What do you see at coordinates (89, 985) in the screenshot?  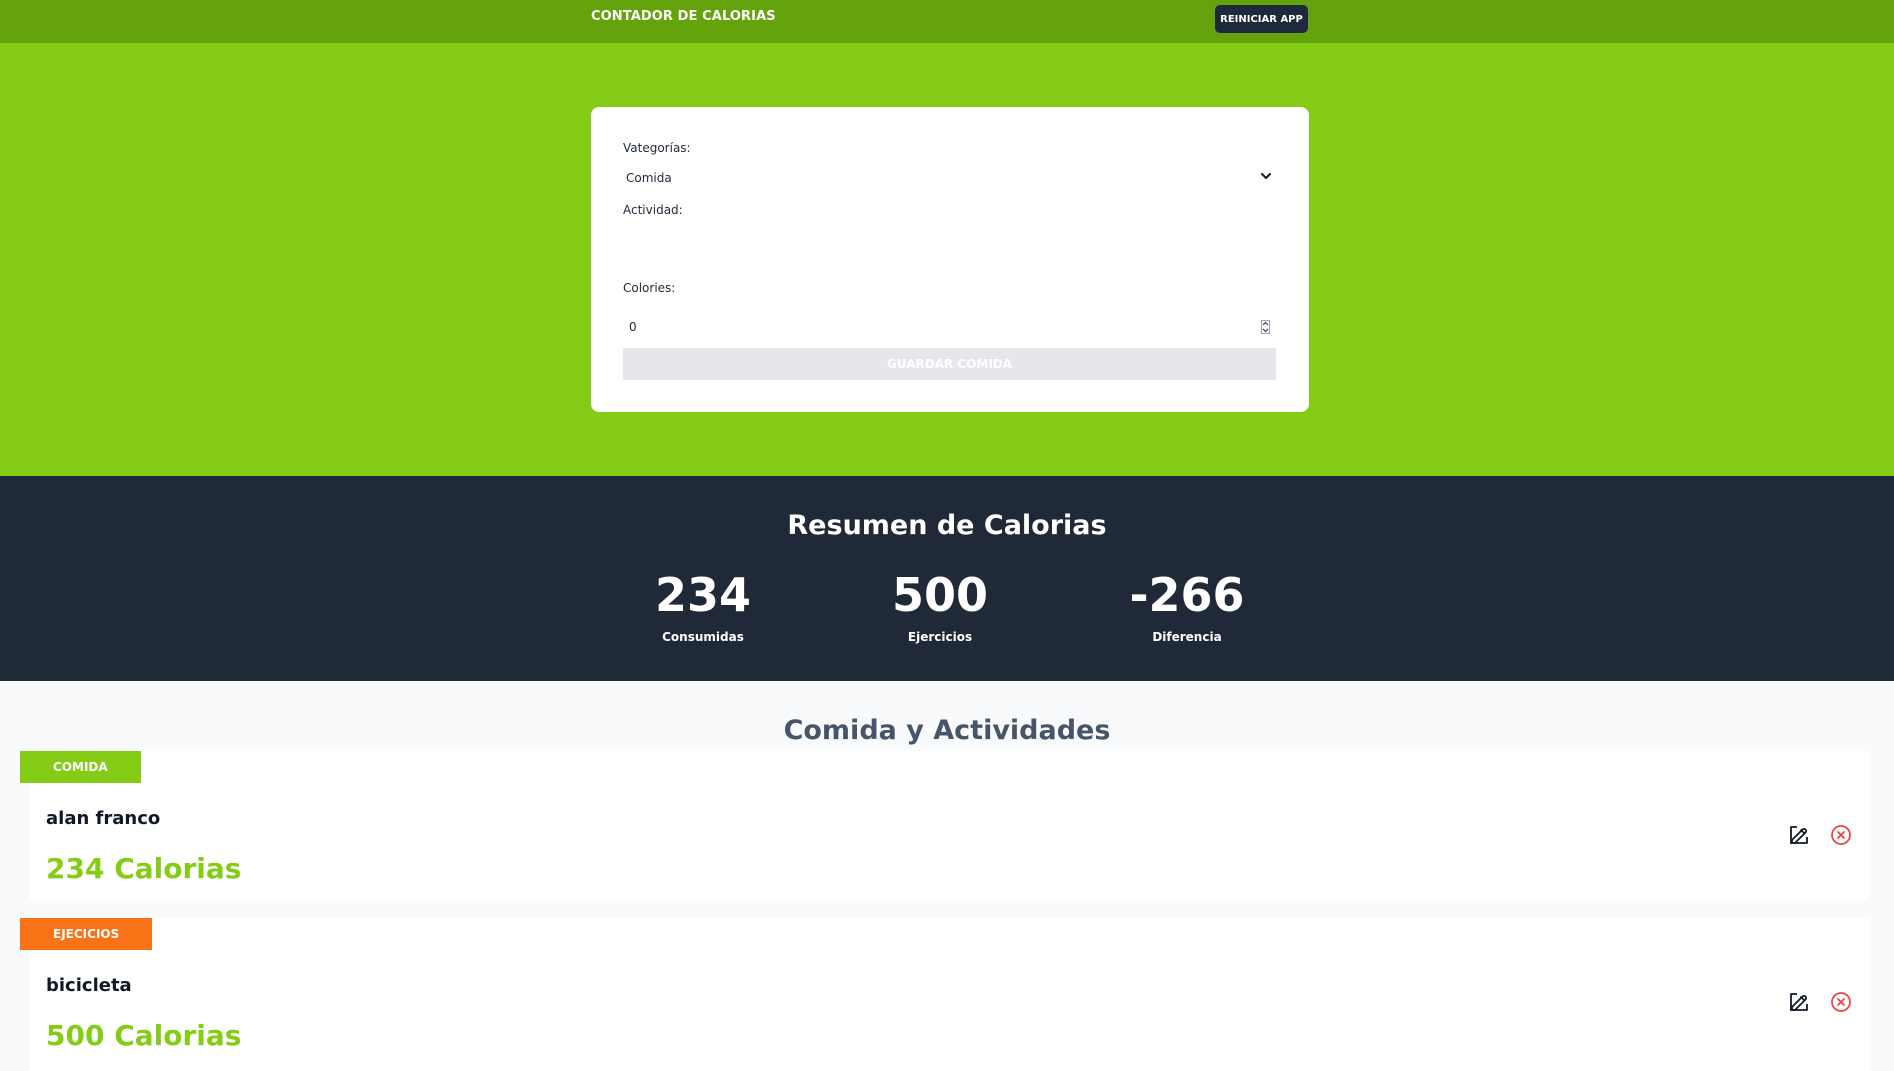 I see `activity-name: bicicleta` at bounding box center [89, 985].